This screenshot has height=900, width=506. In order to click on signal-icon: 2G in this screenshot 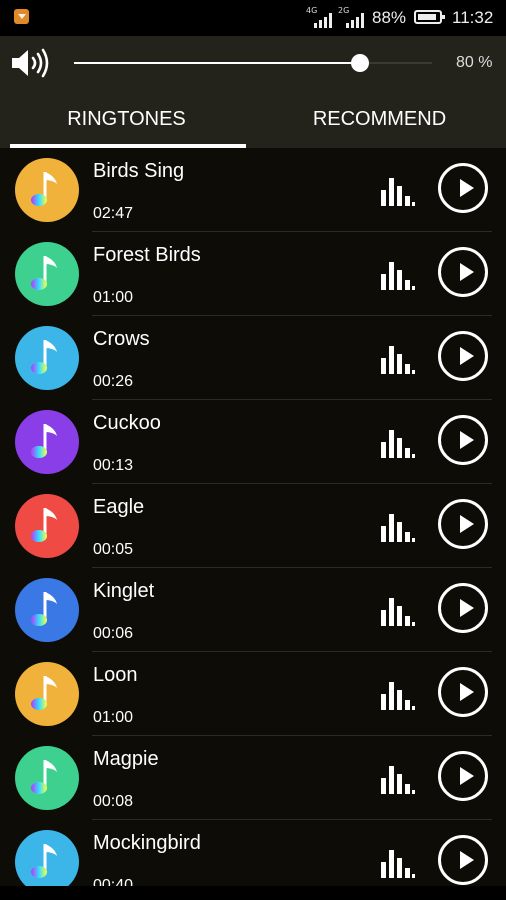, I will do `click(355, 17)`.